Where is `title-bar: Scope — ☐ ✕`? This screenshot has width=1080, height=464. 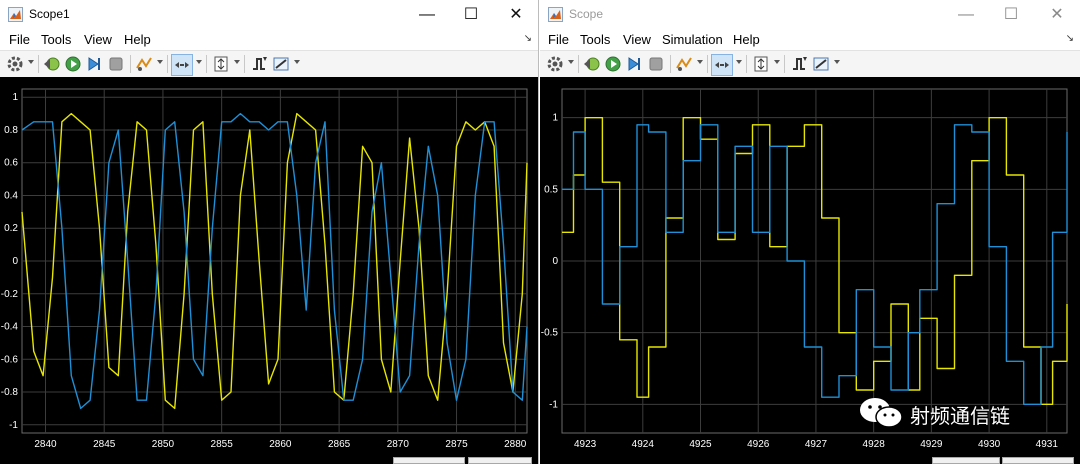 title-bar: Scope — ☐ ✕ is located at coordinates (810, 15).